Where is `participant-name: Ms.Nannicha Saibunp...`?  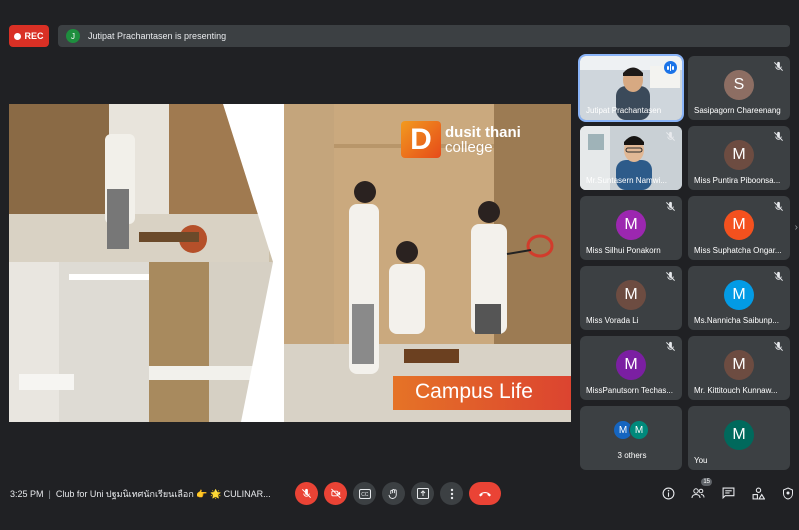 participant-name: Ms.Nannicha Saibunp... is located at coordinates (736, 320).